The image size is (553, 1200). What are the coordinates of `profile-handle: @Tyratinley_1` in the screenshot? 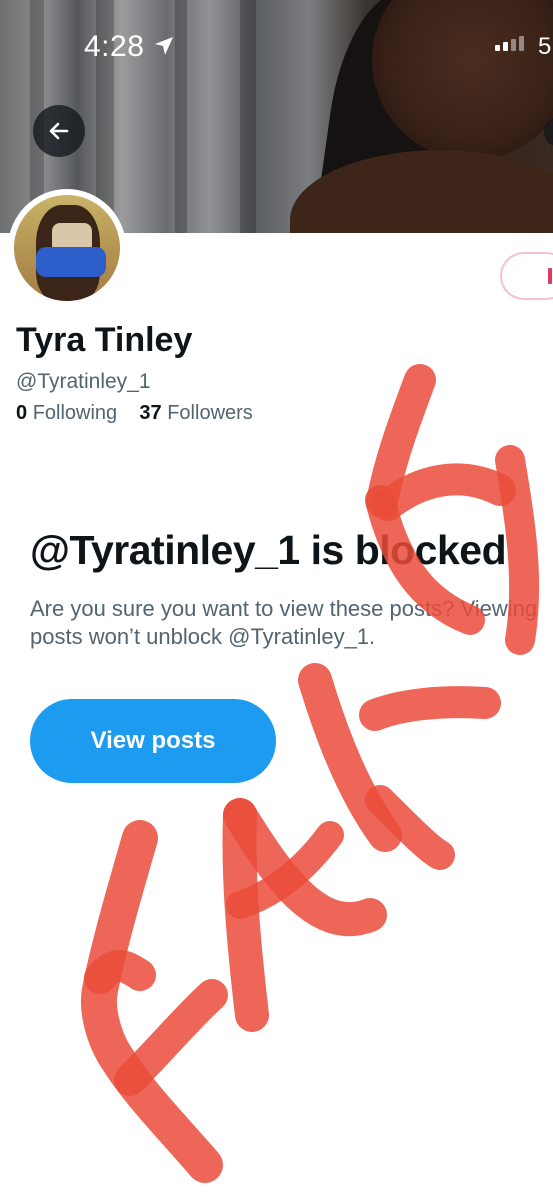 It's located at (83, 381).